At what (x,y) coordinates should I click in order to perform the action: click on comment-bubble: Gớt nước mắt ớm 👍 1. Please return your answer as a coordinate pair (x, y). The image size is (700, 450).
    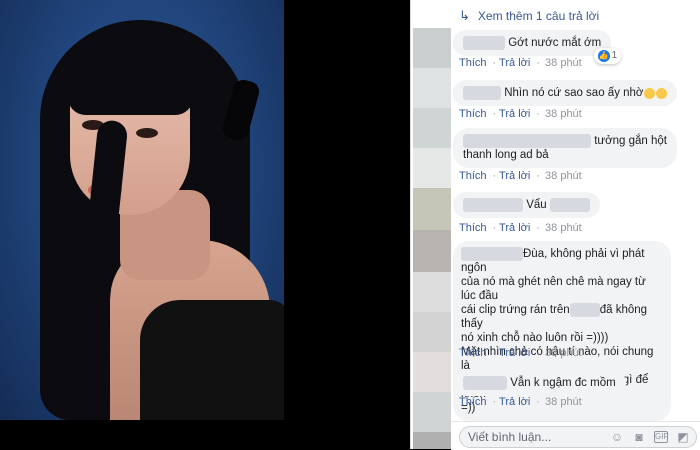
    Looking at the image, I should click on (537, 47).